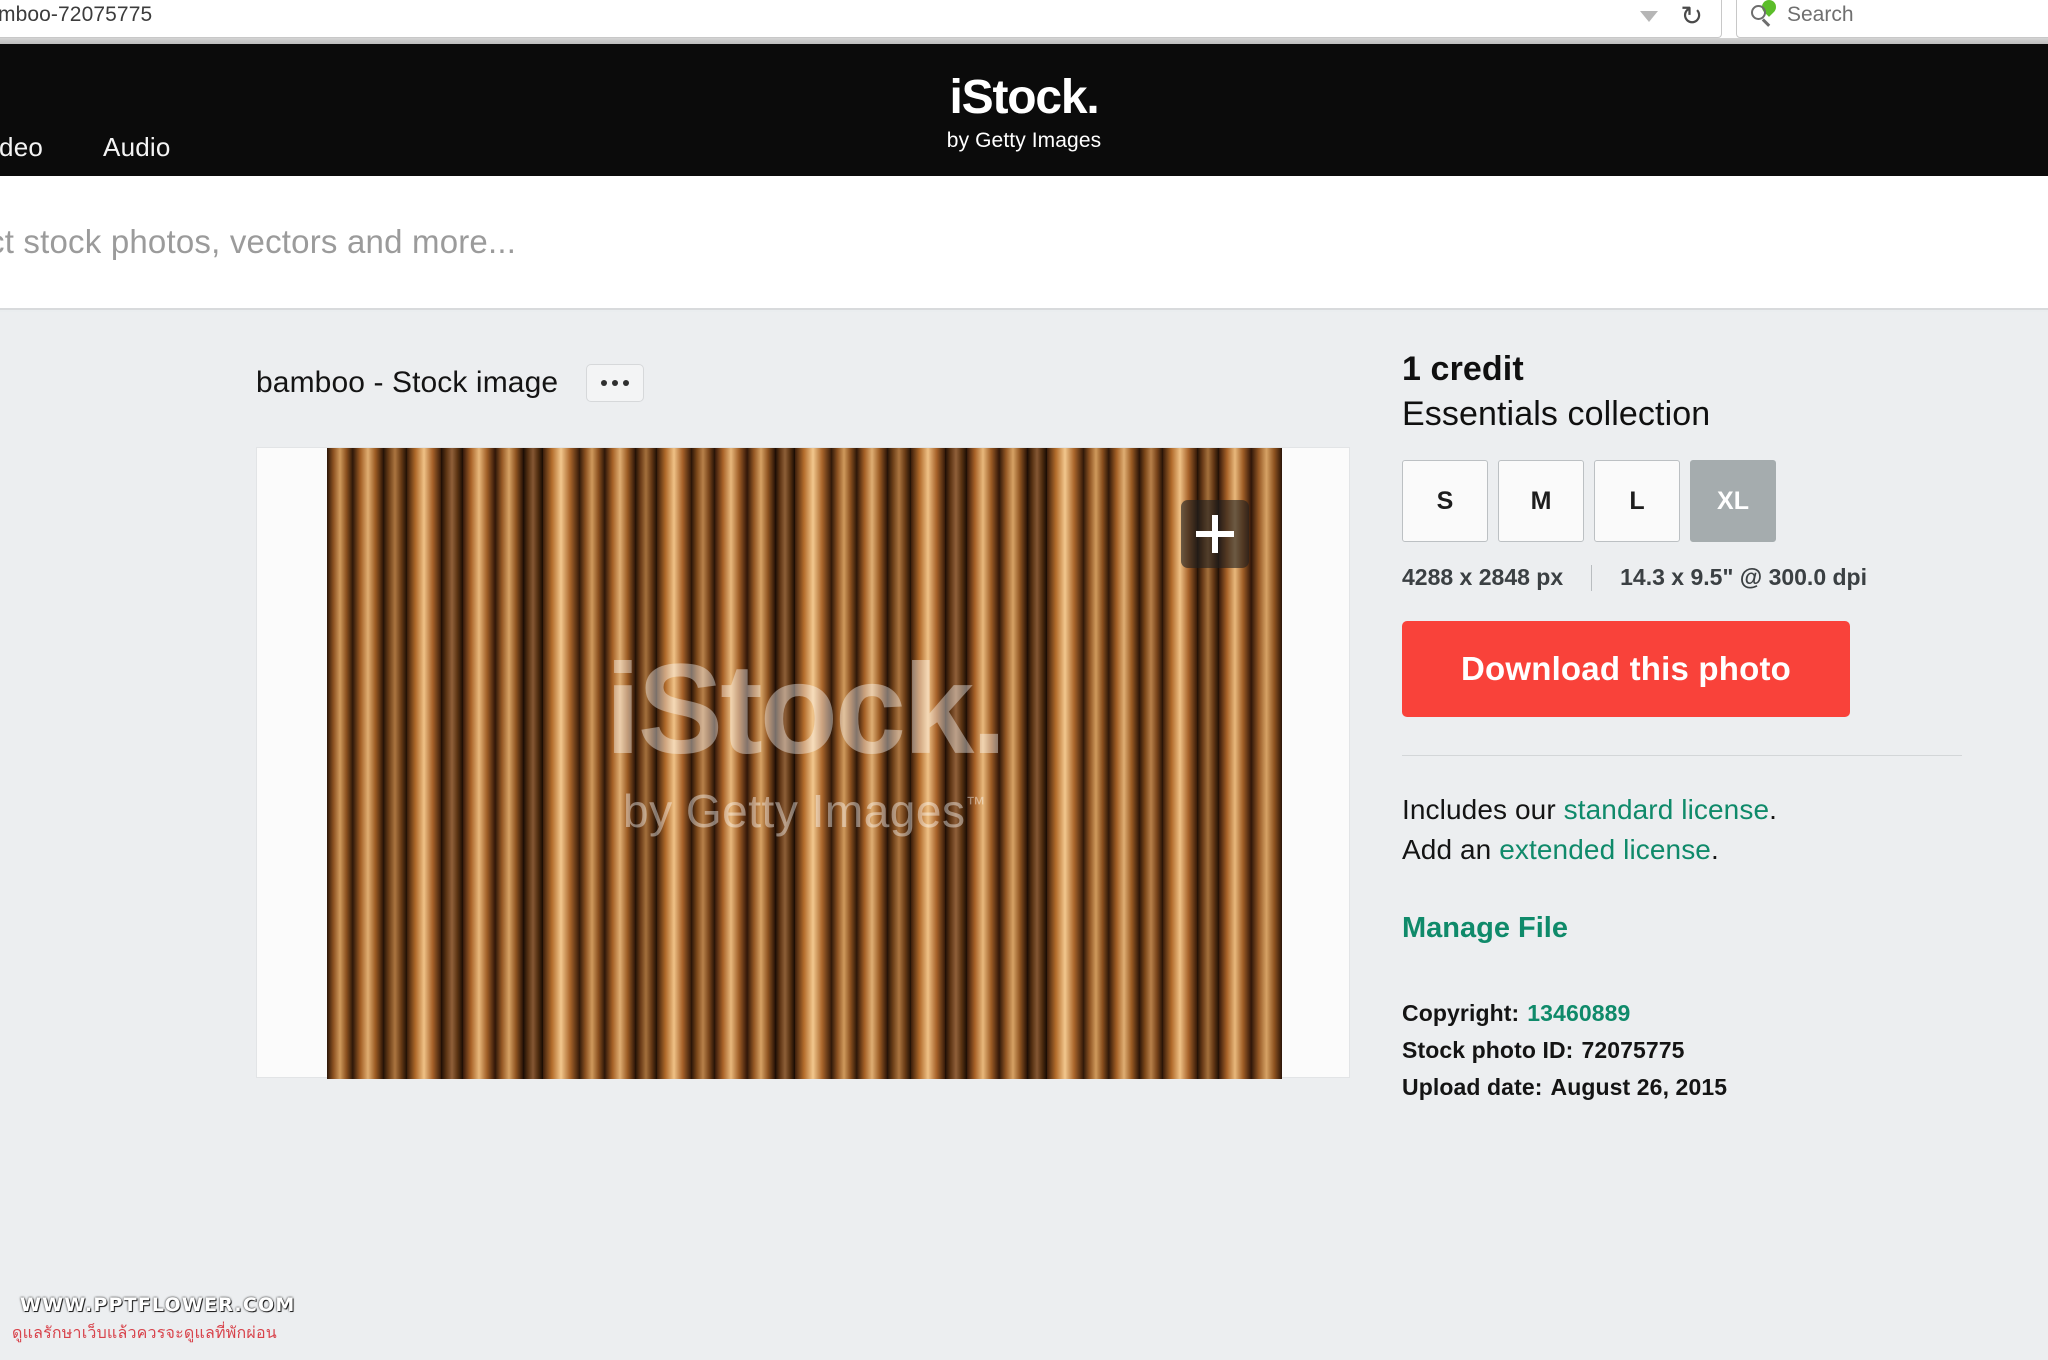 The image size is (2048, 1360). What do you see at coordinates (1715, 849) in the screenshot?
I see `extended-license-suffix: .` at bounding box center [1715, 849].